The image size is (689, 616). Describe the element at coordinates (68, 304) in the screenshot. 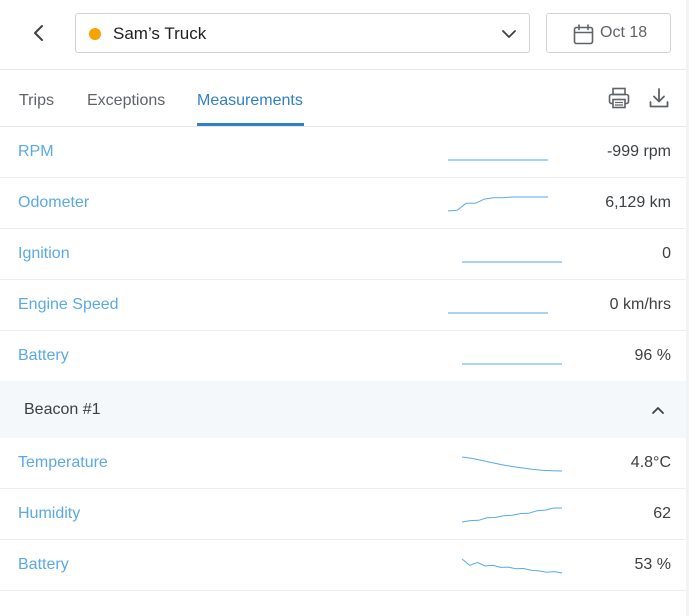

I see `measurement-label: Engine Speed` at that location.